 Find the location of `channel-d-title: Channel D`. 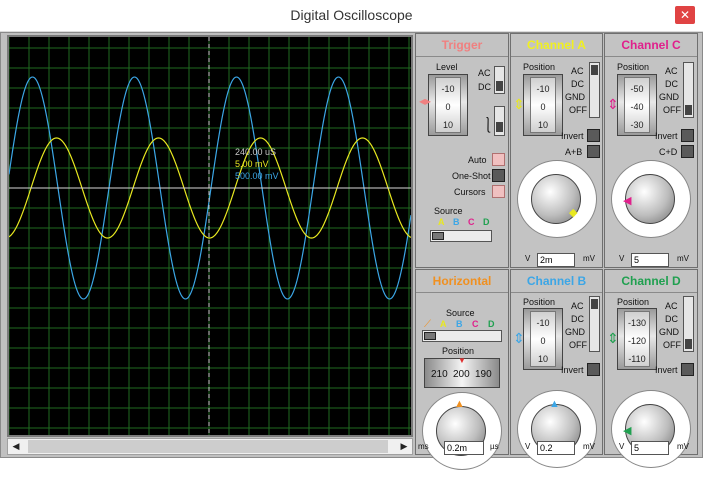

channel-d-title: Channel D is located at coordinates (651, 281).